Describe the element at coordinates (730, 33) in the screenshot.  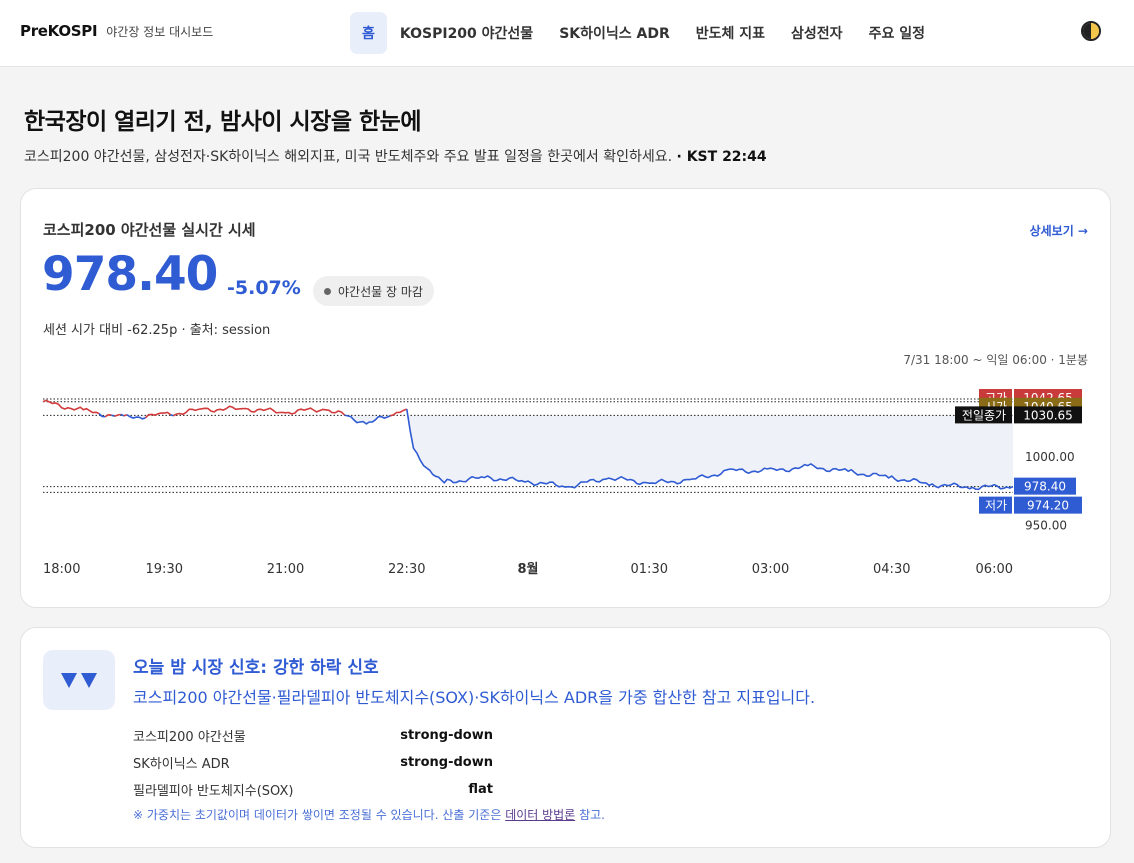
I see `nav-item-semiconductor-index: 반도체 지표` at that location.